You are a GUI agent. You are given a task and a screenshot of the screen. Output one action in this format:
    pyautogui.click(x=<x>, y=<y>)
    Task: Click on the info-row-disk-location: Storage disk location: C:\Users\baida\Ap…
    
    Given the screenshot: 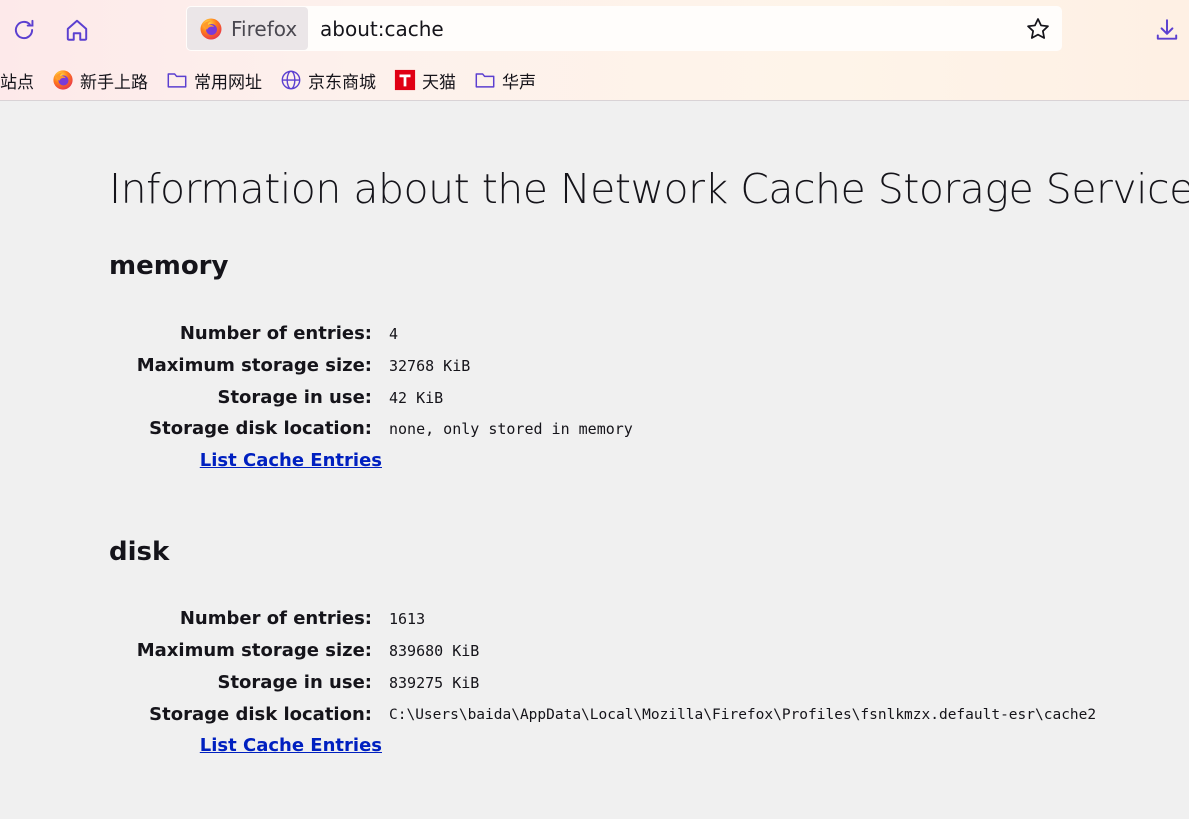 What is the action you would take?
    pyautogui.click(x=639, y=715)
    